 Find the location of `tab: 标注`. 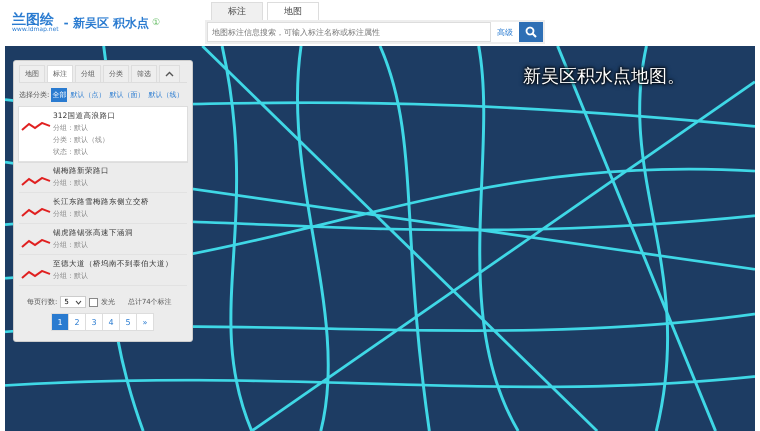

tab: 标注 is located at coordinates (237, 11).